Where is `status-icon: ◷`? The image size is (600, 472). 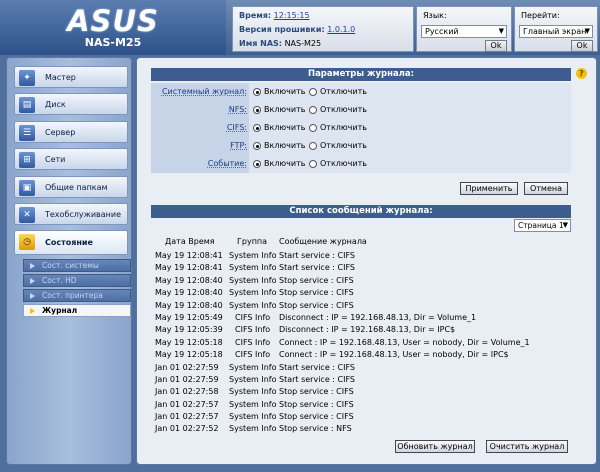 status-icon: ◷ is located at coordinates (27, 242).